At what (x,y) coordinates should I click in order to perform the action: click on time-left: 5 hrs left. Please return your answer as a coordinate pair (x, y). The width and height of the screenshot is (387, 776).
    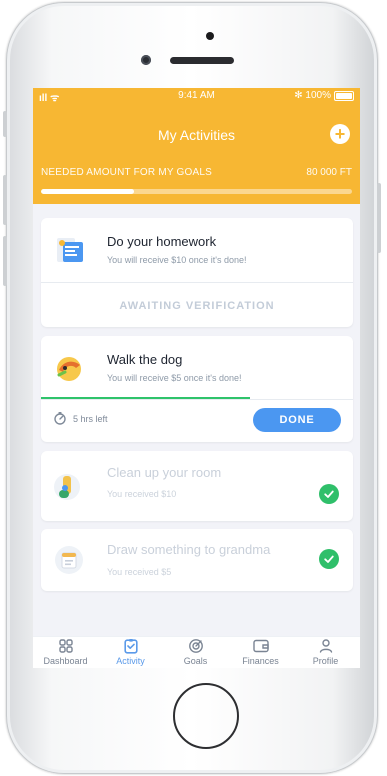
    Looking at the image, I should click on (80, 419).